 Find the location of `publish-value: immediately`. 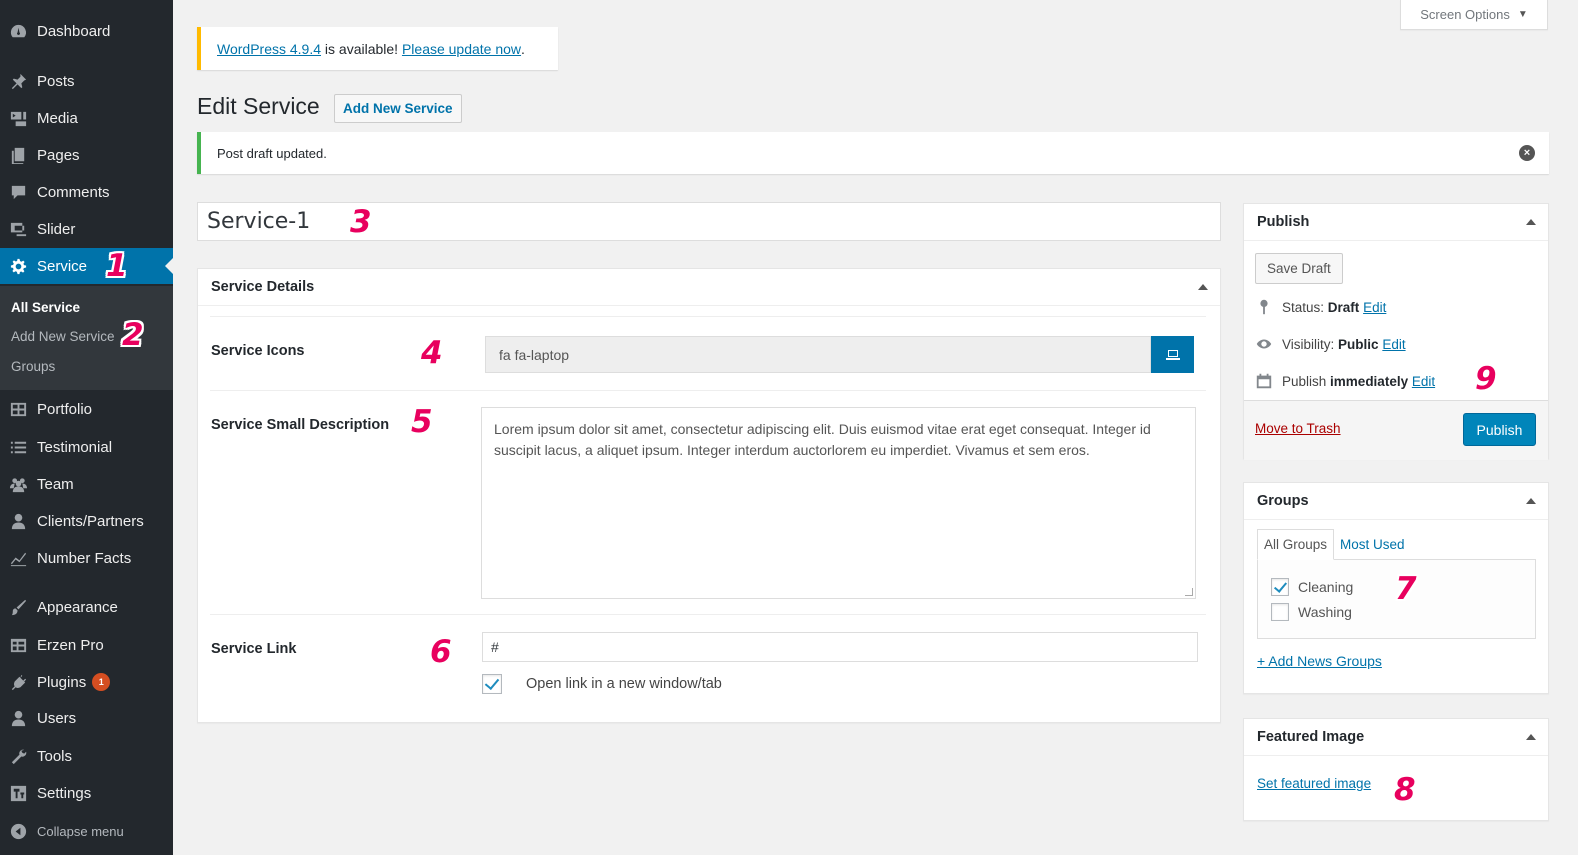

publish-value: immediately is located at coordinates (1369, 381).